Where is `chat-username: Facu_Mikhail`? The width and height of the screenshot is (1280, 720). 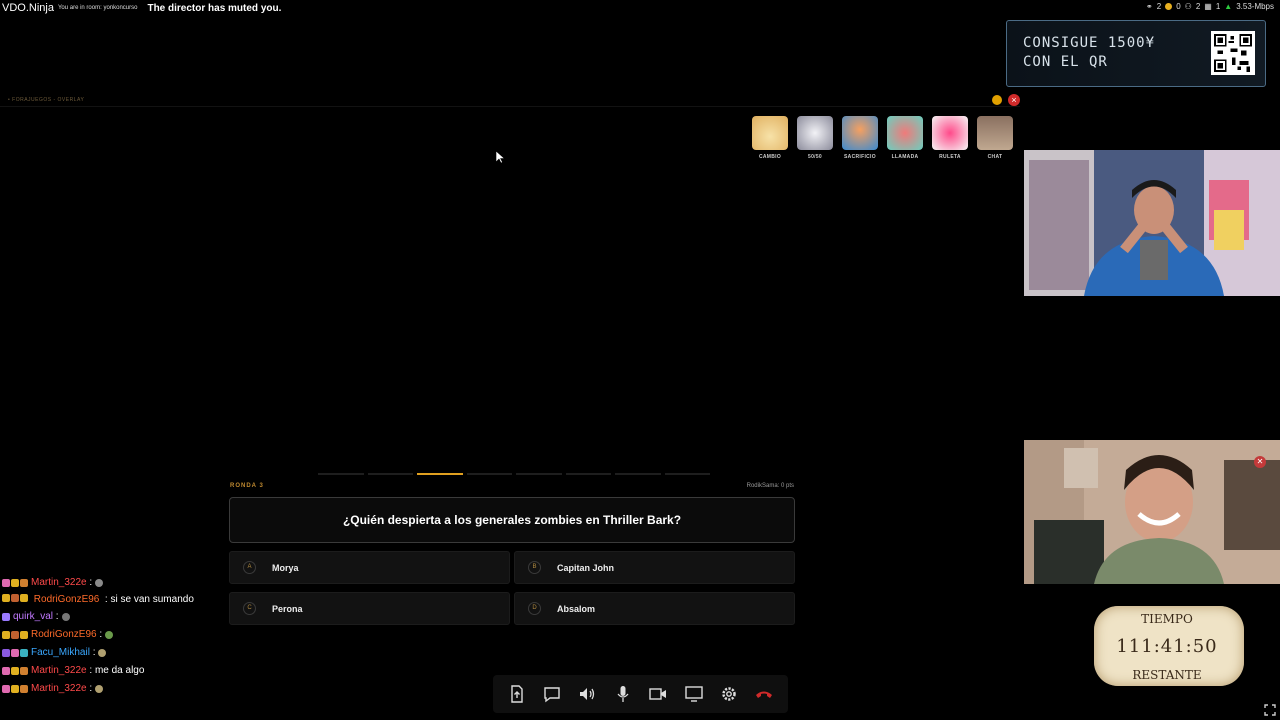 chat-username: Facu_Mikhail is located at coordinates (60, 652).